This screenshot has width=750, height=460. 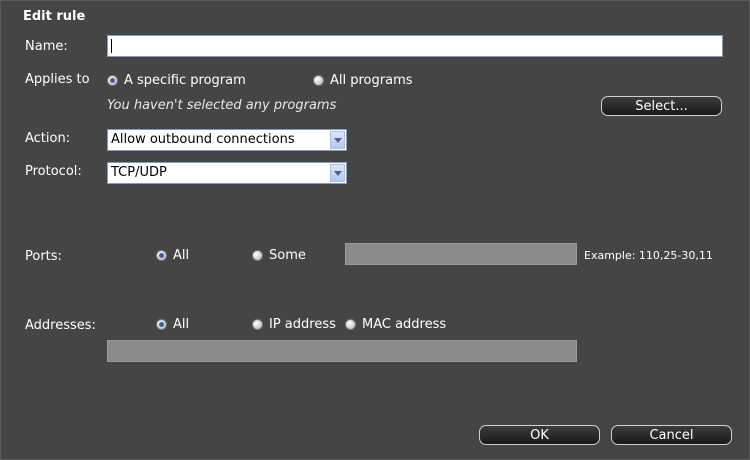 What do you see at coordinates (227, 173) in the screenshot?
I see `protocol-select: TCP/UDP` at bounding box center [227, 173].